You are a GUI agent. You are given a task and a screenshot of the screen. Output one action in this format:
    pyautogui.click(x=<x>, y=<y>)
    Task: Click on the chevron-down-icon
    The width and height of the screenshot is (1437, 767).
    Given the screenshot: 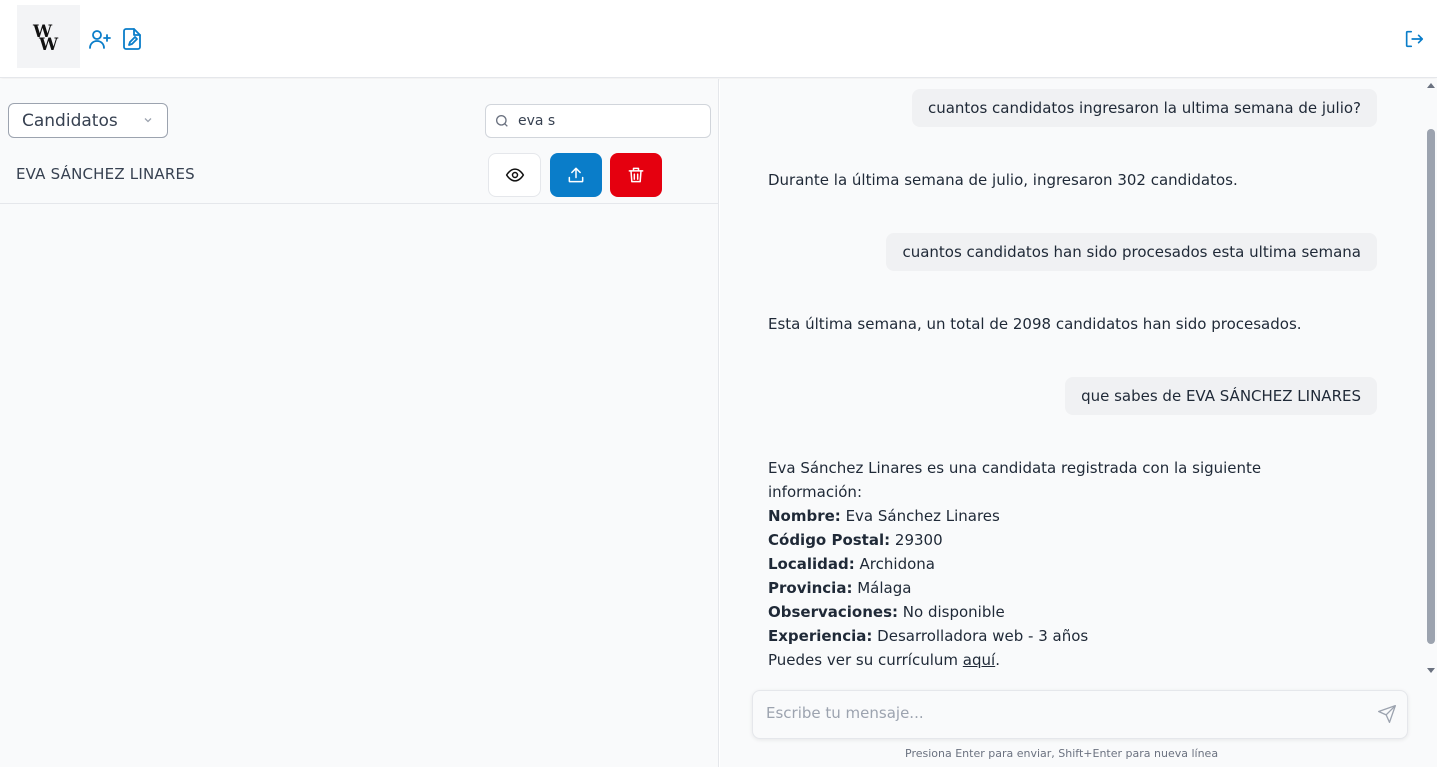 What is the action you would take?
    pyautogui.click(x=148, y=120)
    